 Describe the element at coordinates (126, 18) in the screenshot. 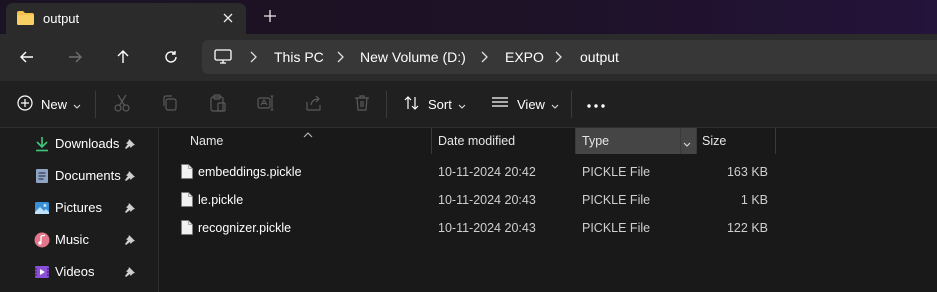

I see `tab-output: output` at that location.